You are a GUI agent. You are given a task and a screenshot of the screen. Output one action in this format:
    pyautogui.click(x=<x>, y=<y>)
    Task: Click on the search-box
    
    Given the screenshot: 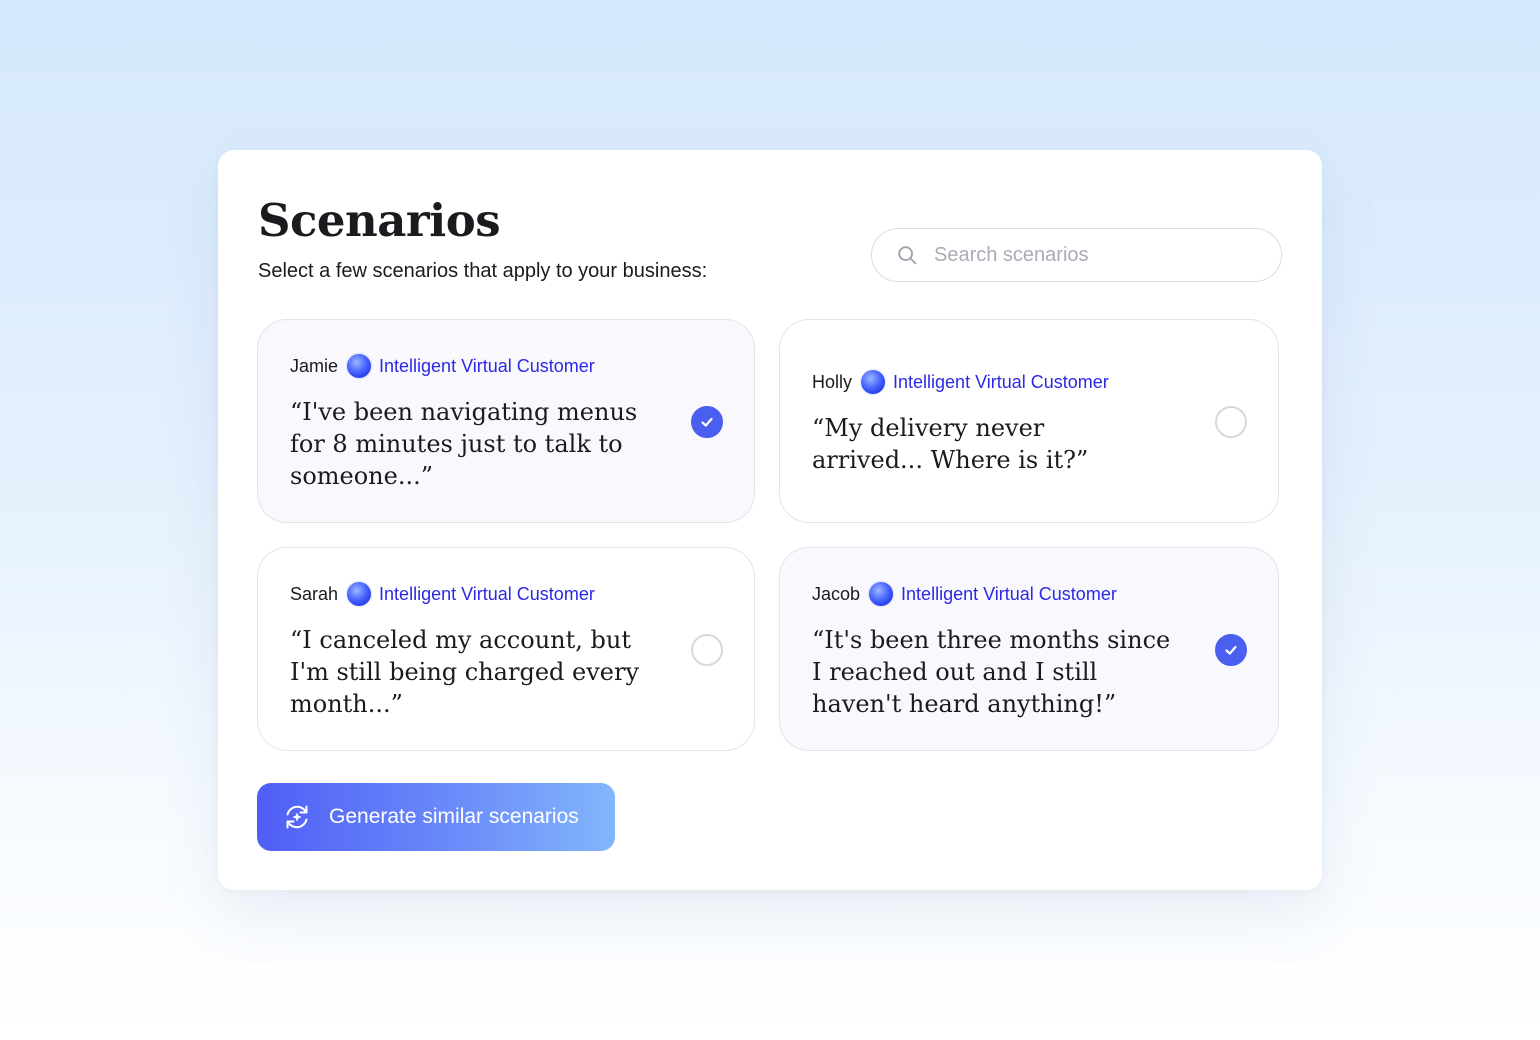 What is the action you would take?
    pyautogui.click(x=1076, y=255)
    